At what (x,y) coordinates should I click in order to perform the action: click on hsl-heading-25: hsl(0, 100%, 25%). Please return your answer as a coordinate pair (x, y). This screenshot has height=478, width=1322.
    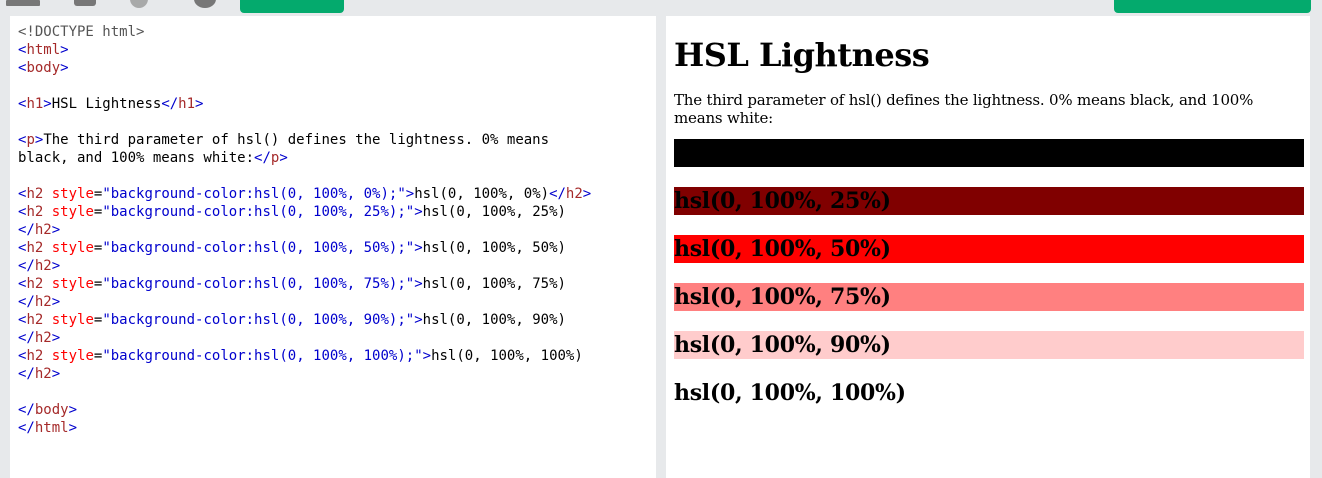
    Looking at the image, I should click on (989, 201).